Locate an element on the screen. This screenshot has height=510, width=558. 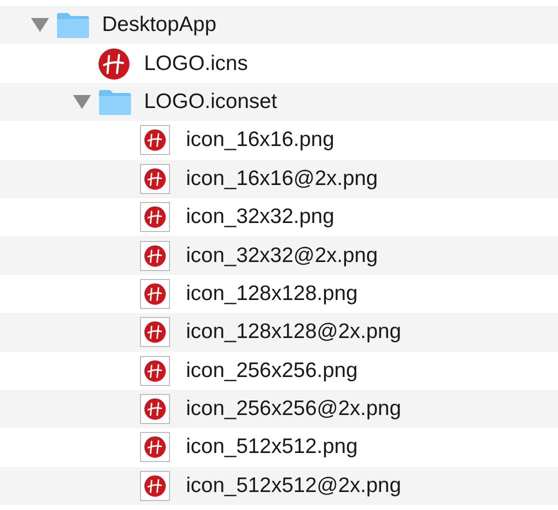
file-name: icon_128x128@2x.png is located at coordinates (294, 332).